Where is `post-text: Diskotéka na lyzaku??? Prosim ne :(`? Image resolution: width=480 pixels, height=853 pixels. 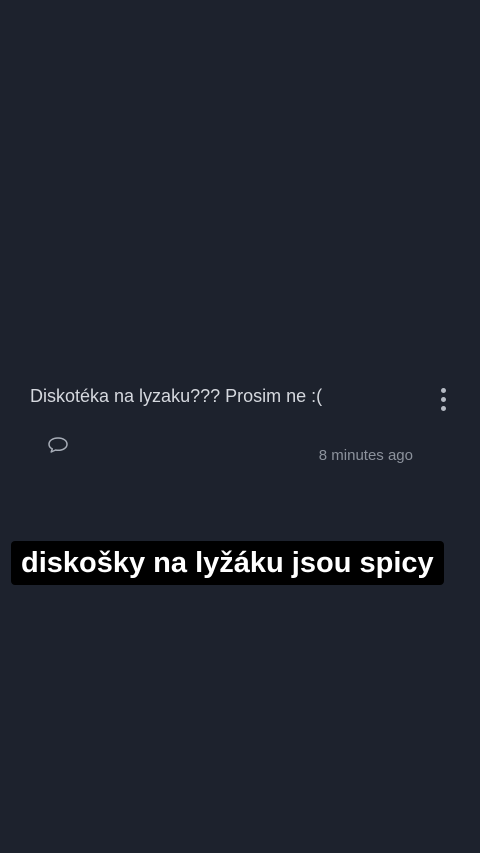
post-text: Diskotéka na lyzaku??? Prosim ne :( is located at coordinates (176, 396).